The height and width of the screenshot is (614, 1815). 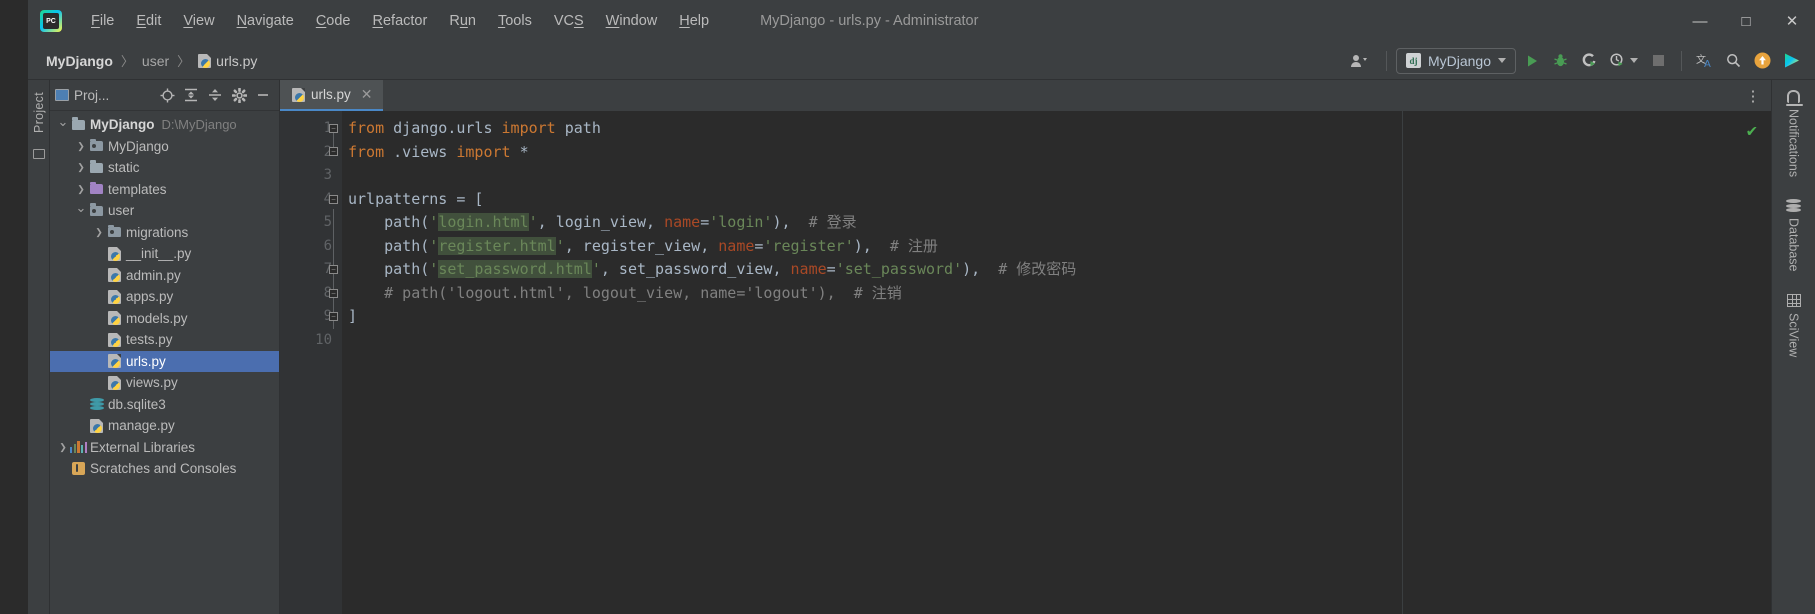 What do you see at coordinates (1455, 60) in the screenshot?
I see `run-configuration-selector: dj MyDjango` at bounding box center [1455, 60].